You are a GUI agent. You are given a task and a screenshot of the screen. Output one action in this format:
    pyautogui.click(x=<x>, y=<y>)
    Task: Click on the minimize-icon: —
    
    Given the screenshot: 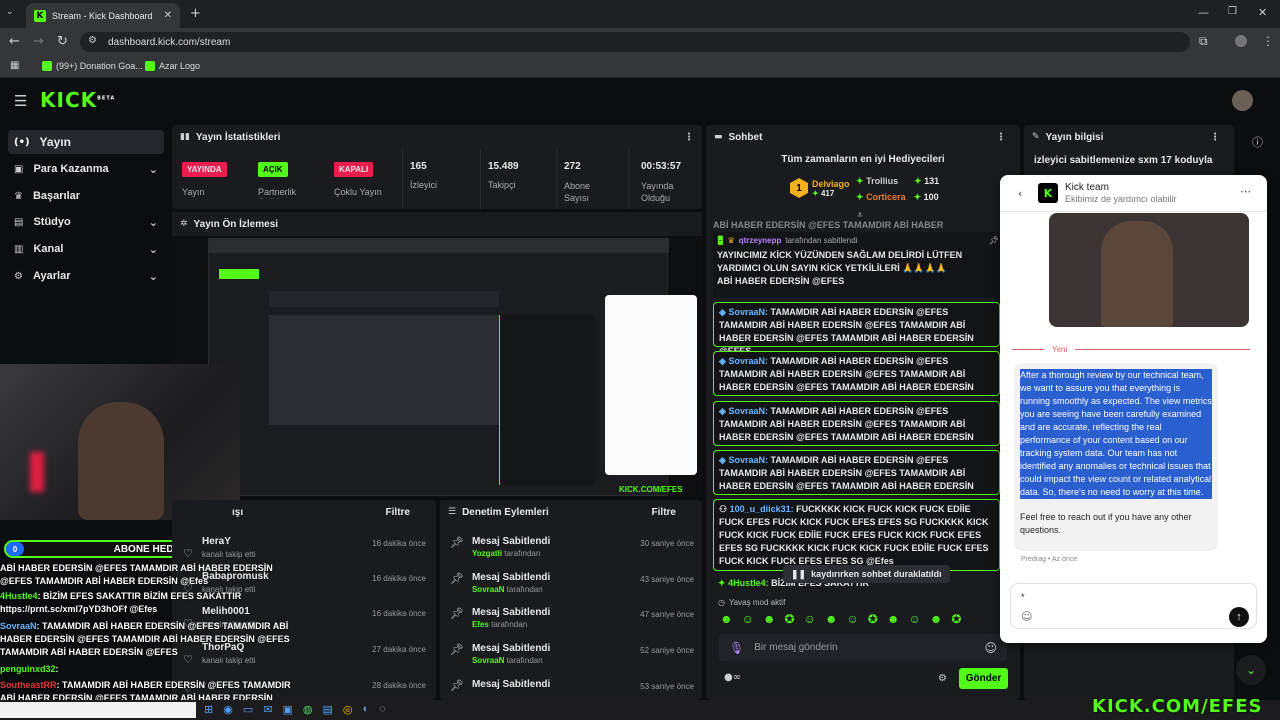 What is the action you would take?
    pyautogui.click(x=1203, y=12)
    